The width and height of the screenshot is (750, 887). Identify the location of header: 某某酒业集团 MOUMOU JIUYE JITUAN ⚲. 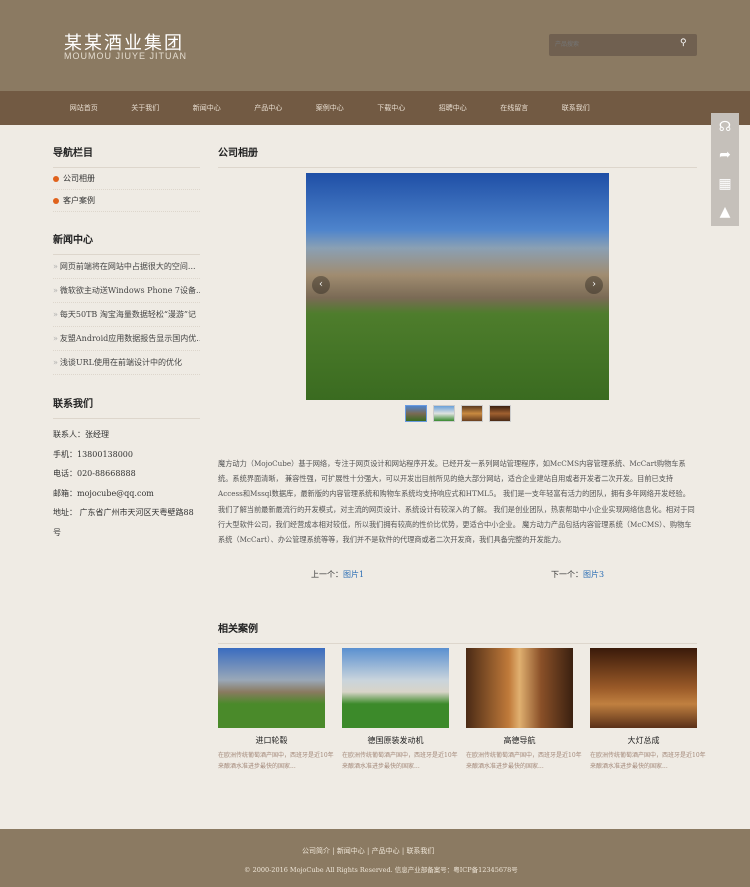
(375, 45).